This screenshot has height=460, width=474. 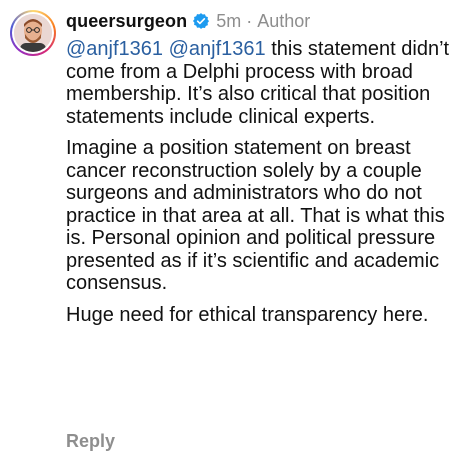 I want to click on avatar, so click(x=33, y=33).